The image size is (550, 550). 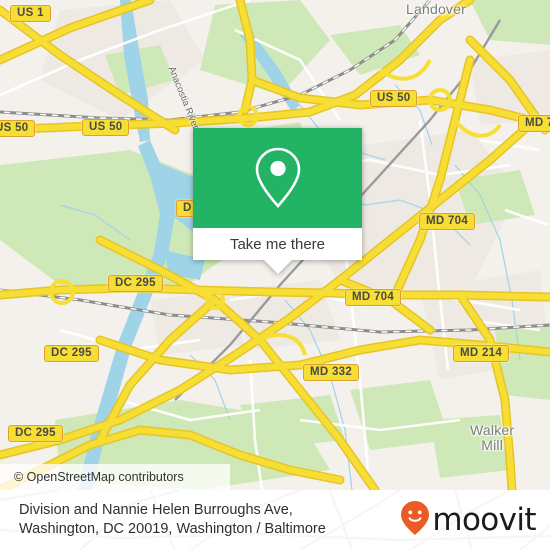 I want to click on take-me-there-button: Take me there, so click(x=277, y=244).